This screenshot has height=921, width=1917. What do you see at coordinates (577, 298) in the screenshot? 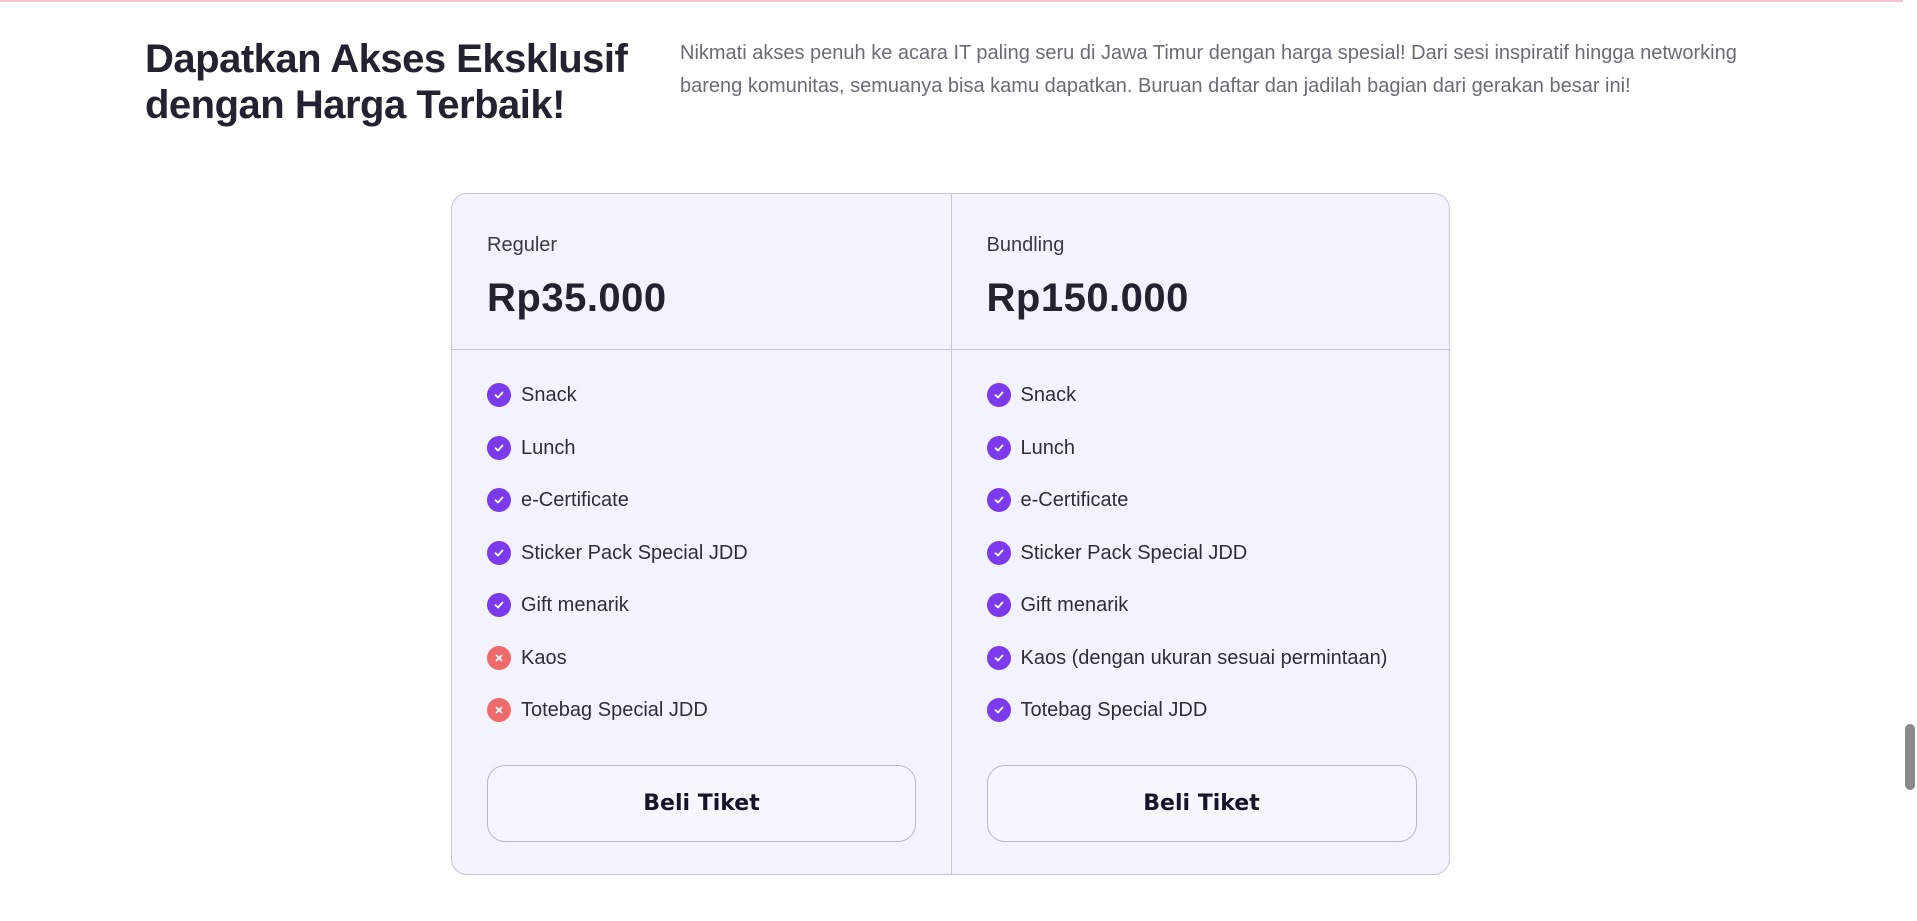
I see `plan-price: Rp35.000` at bounding box center [577, 298].